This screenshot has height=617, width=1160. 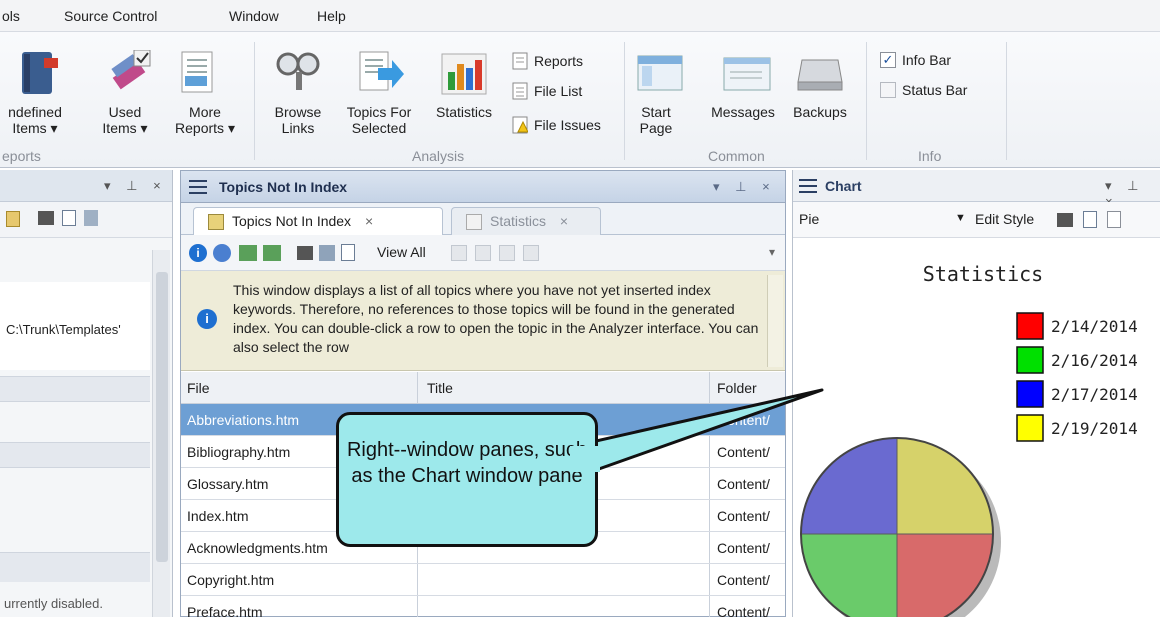 What do you see at coordinates (379, 120) in the screenshot?
I see `topics-for-selected-button: Topics For Selected` at bounding box center [379, 120].